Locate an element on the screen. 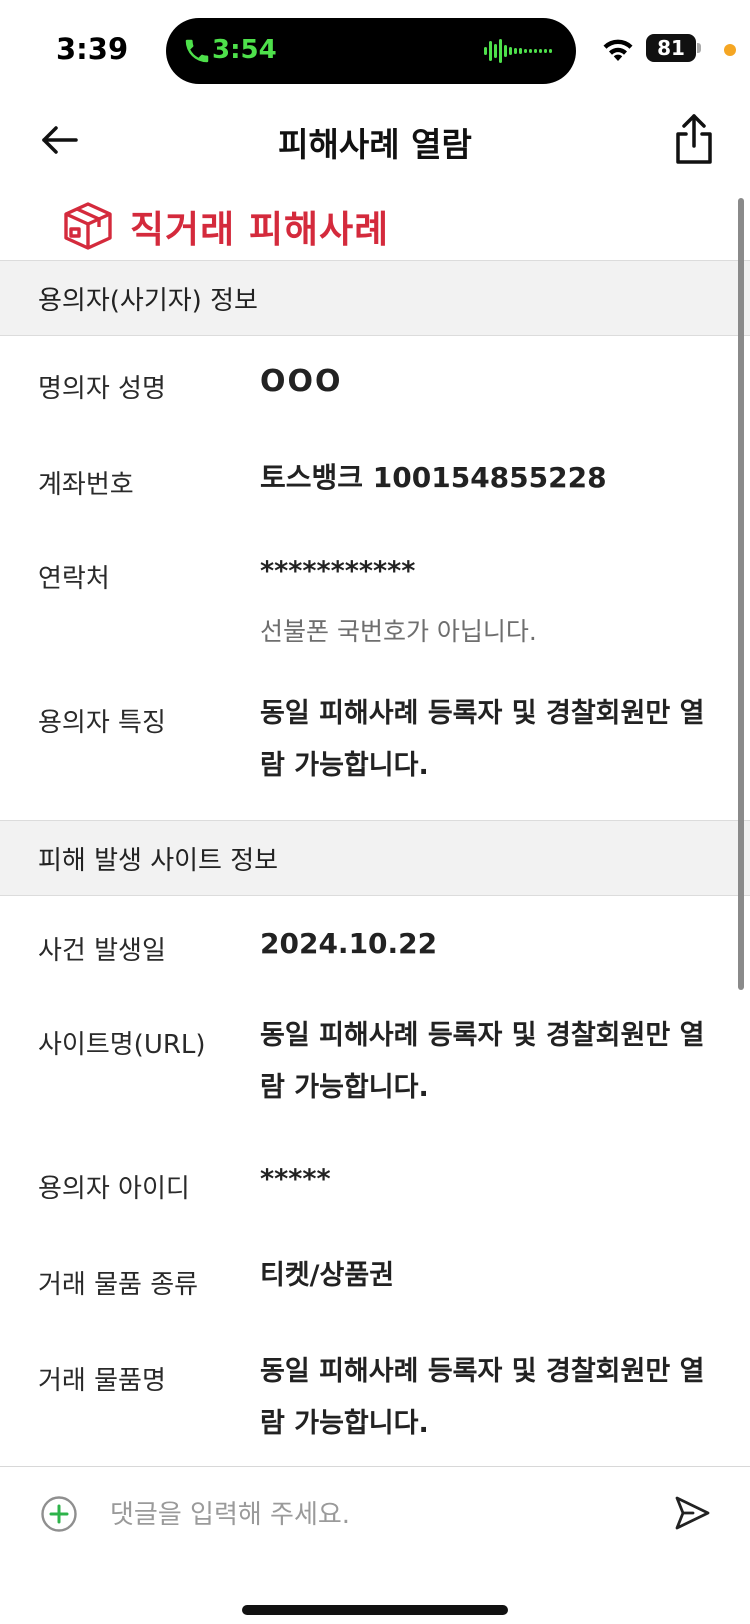 This screenshot has width=750, height=1624. category-heading: 직거래 피해사례 is located at coordinates (225, 226).